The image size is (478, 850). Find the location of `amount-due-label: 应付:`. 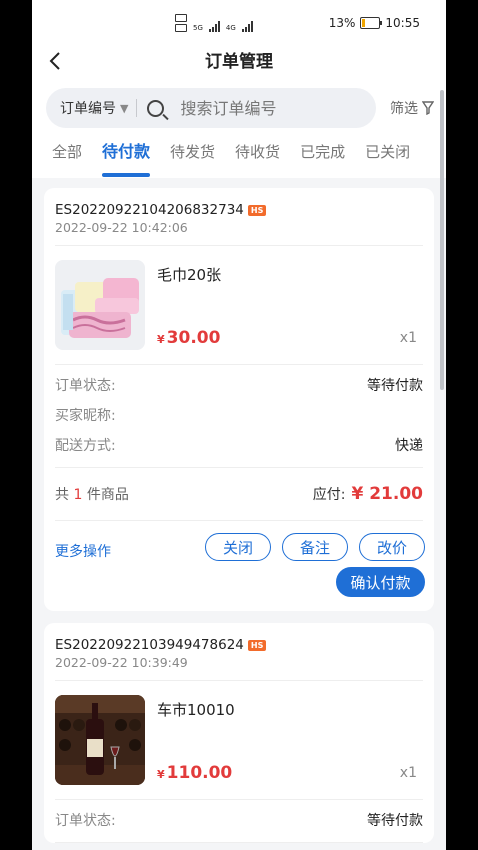

amount-due-label: 应付: is located at coordinates (329, 495).